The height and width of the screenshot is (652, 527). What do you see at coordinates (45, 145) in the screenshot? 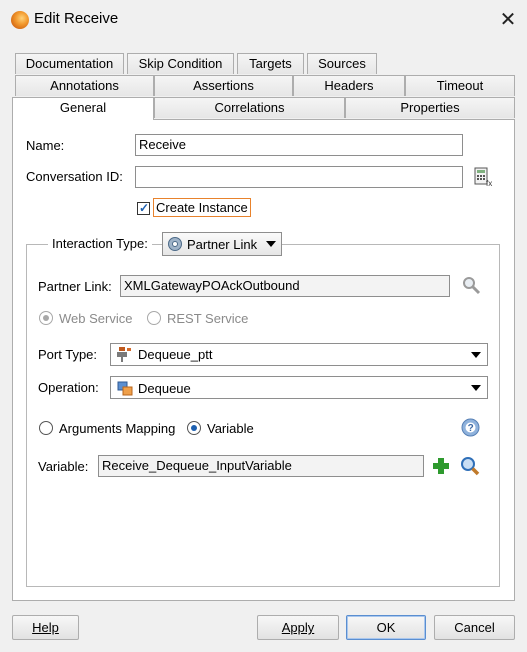
I see `name-label: Name:` at bounding box center [45, 145].